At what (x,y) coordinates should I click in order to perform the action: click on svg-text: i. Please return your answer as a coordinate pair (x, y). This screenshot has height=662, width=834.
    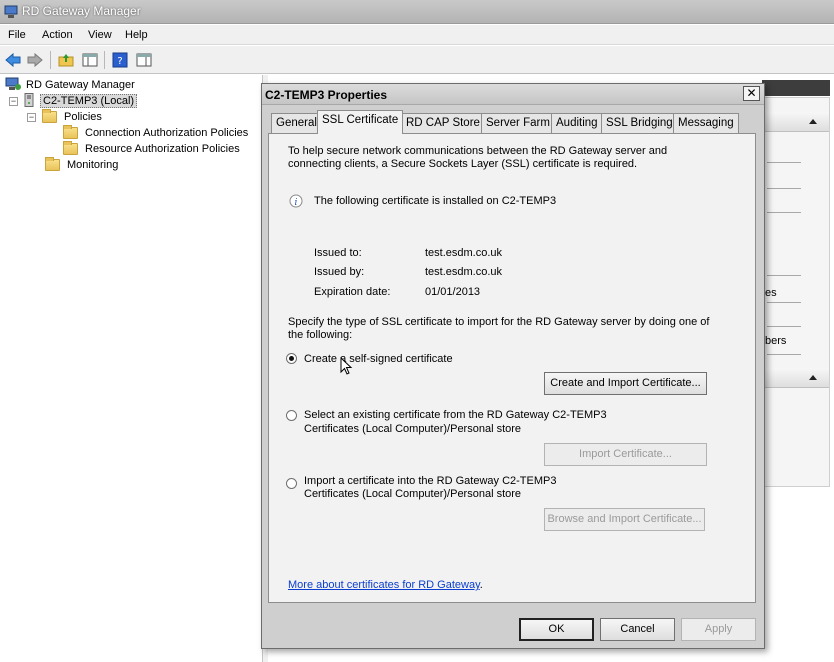
    Looking at the image, I should click on (296, 203).